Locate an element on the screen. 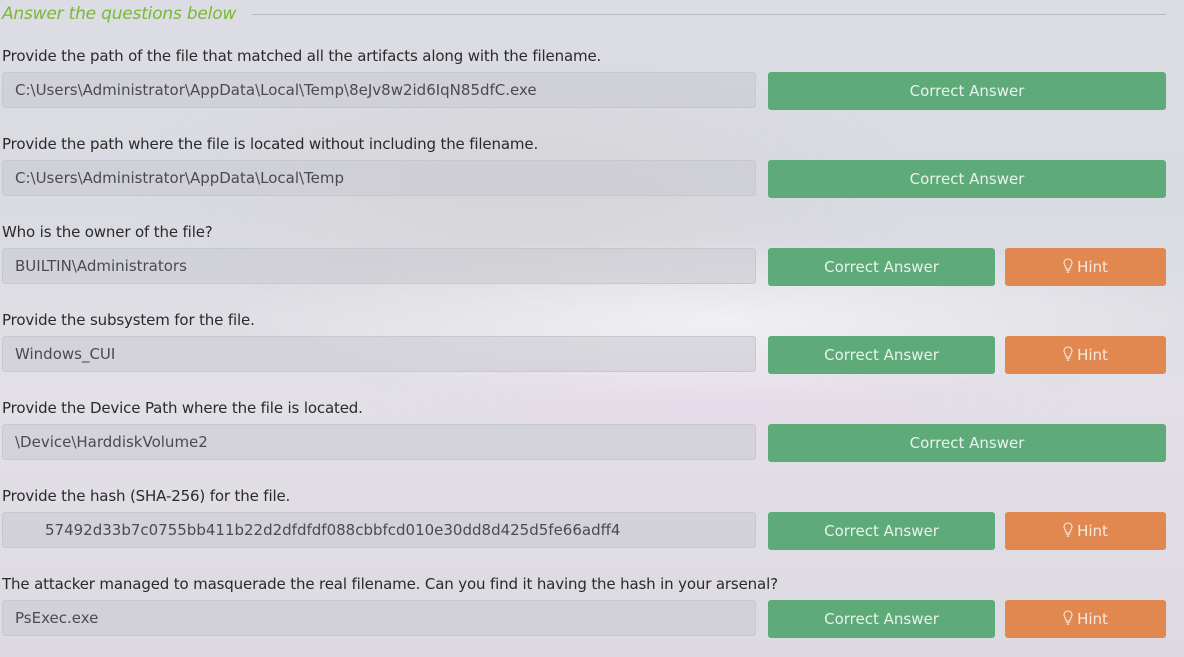 The height and width of the screenshot is (657, 1184). header-divider is located at coordinates (709, 14).